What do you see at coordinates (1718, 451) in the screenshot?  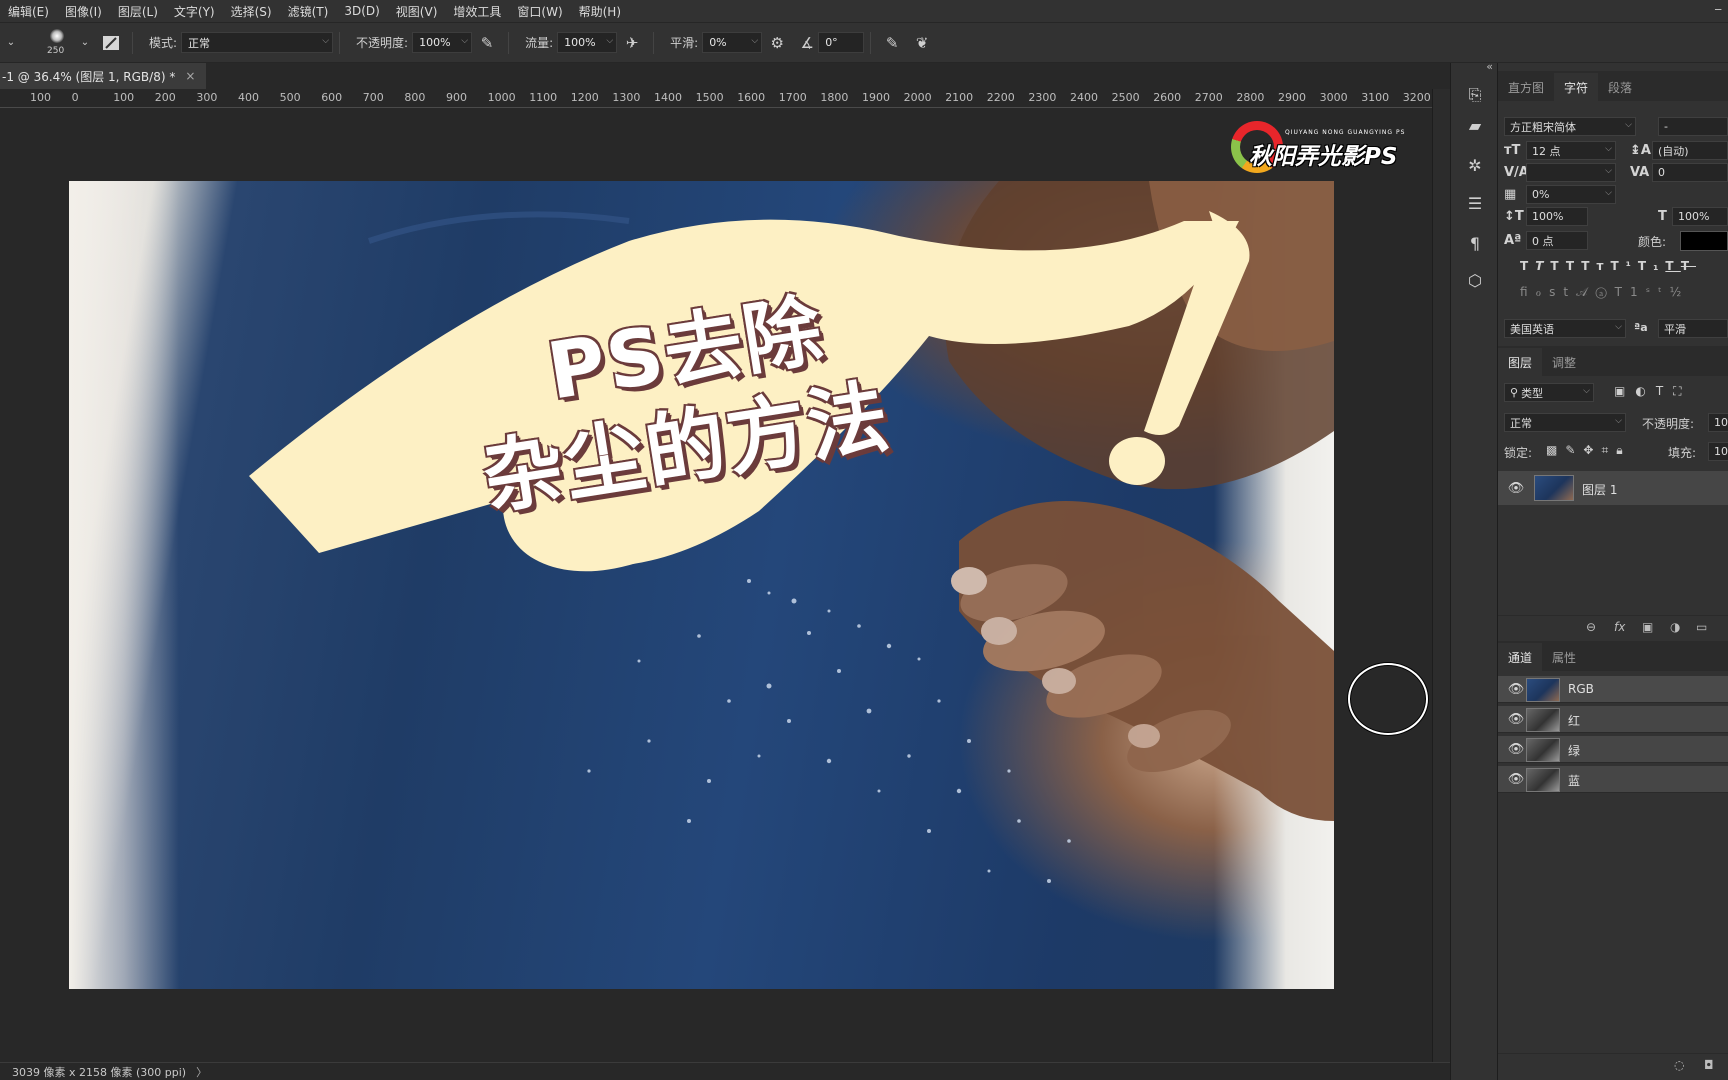 I see `layer-fill-field: 100` at bounding box center [1718, 451].